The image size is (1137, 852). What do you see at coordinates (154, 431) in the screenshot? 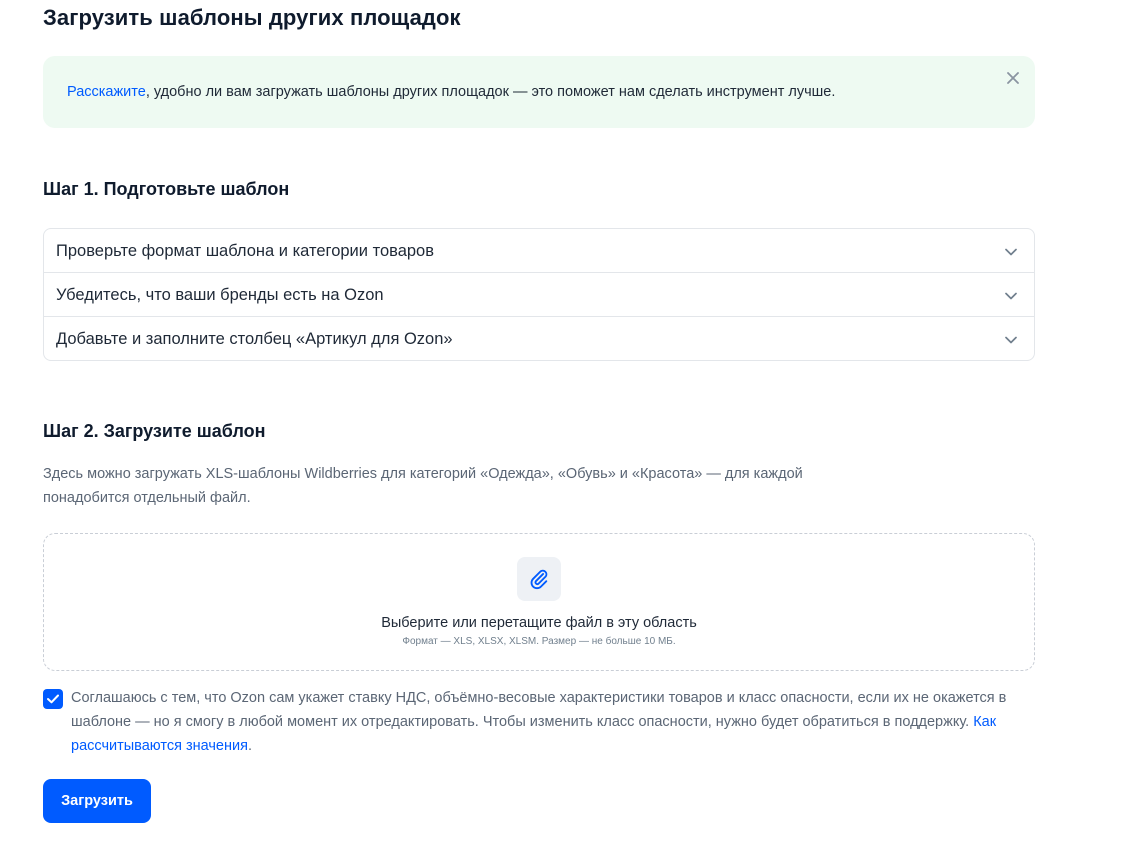
I see `step2-title: Шаг 2. Загрузите шаблон` at bounding box center [154, 431].